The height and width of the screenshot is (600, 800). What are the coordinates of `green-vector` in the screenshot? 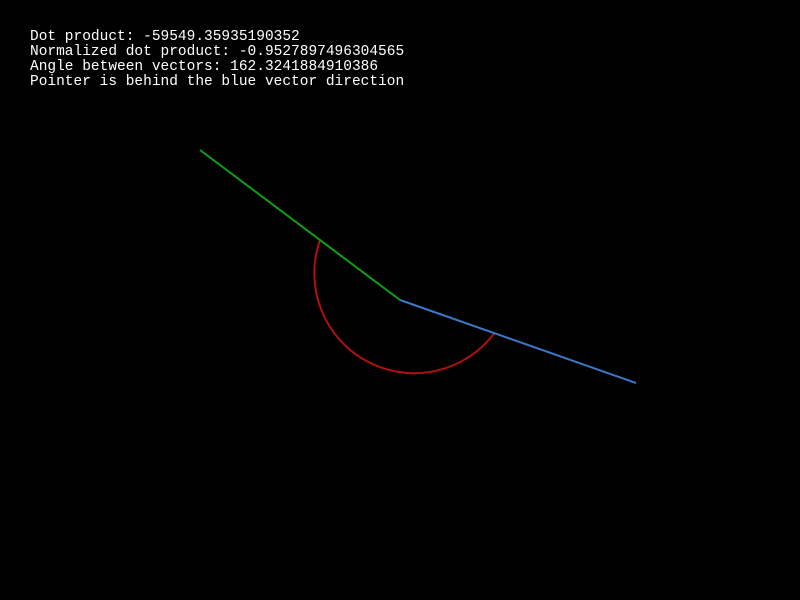 It's located at (300, 225).